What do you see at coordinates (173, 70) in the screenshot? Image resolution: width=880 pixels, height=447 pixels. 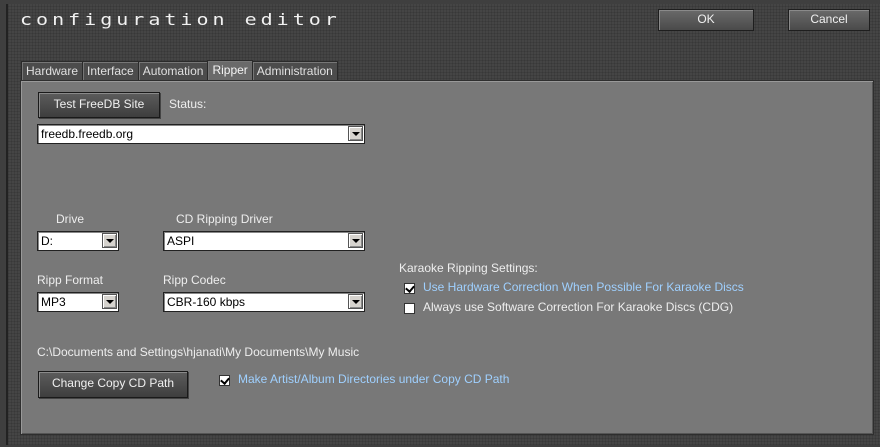 I see `tab-automation: Automation` at bounding box center [173, 70].